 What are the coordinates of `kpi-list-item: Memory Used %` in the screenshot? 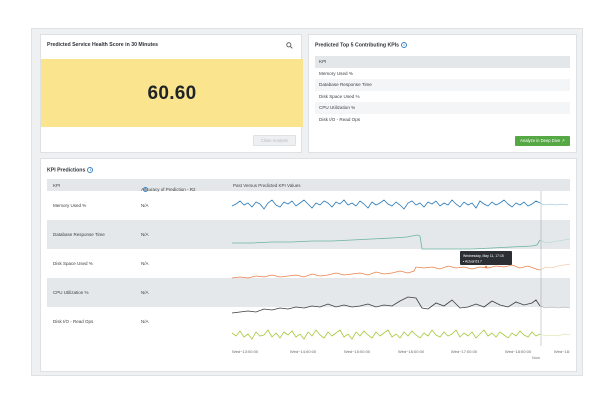 It's located at (442, 74).